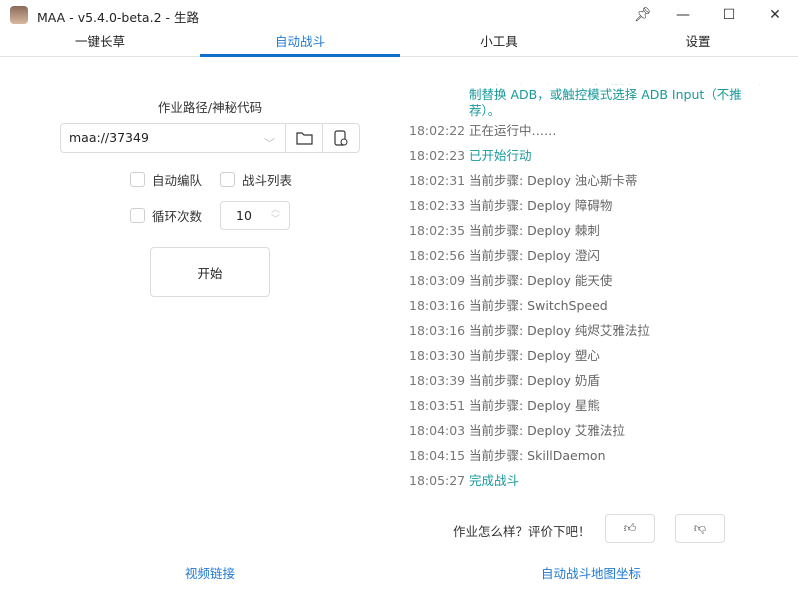 This screenshot has height=598, width=798. What do you see at coordinates (599, 481) in the screenshot?
I see `log-entry: 18:05:27 完成战斗` at bounding box center [599, 481].